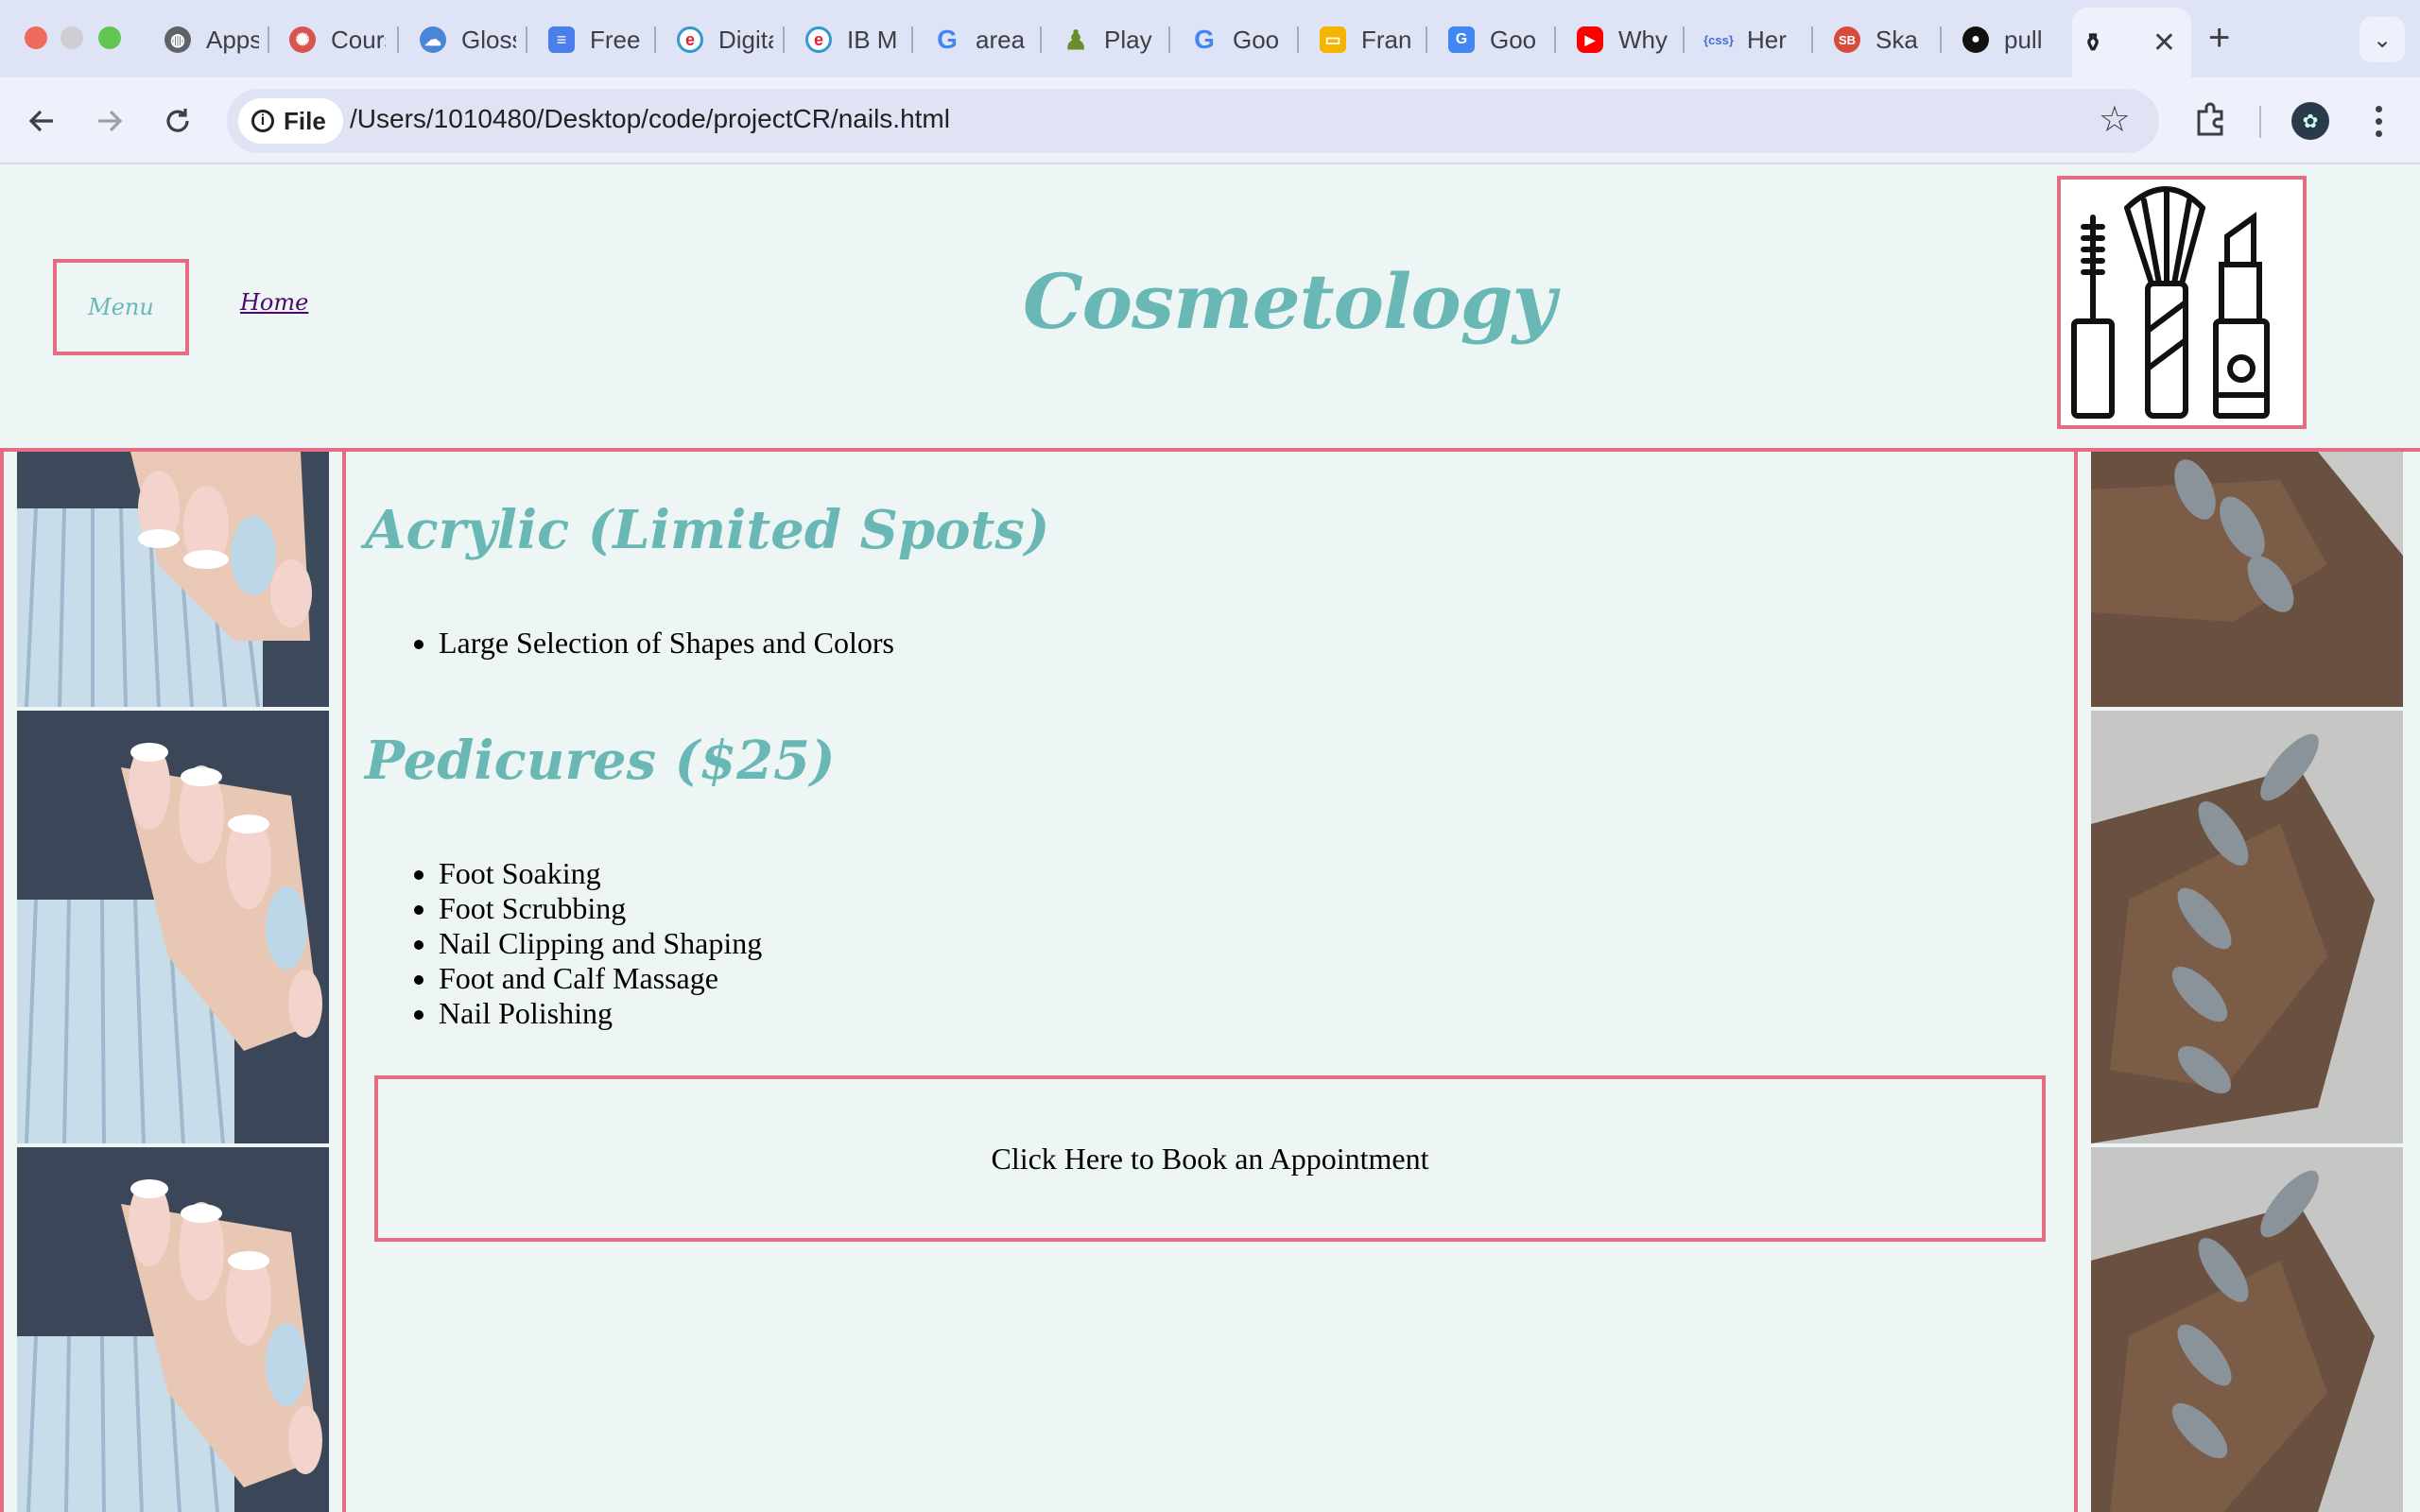 Image resolution: width=2420 pixels, height=1512 pixels. I want to click on browser-menu-icon, so click(2378, 120).